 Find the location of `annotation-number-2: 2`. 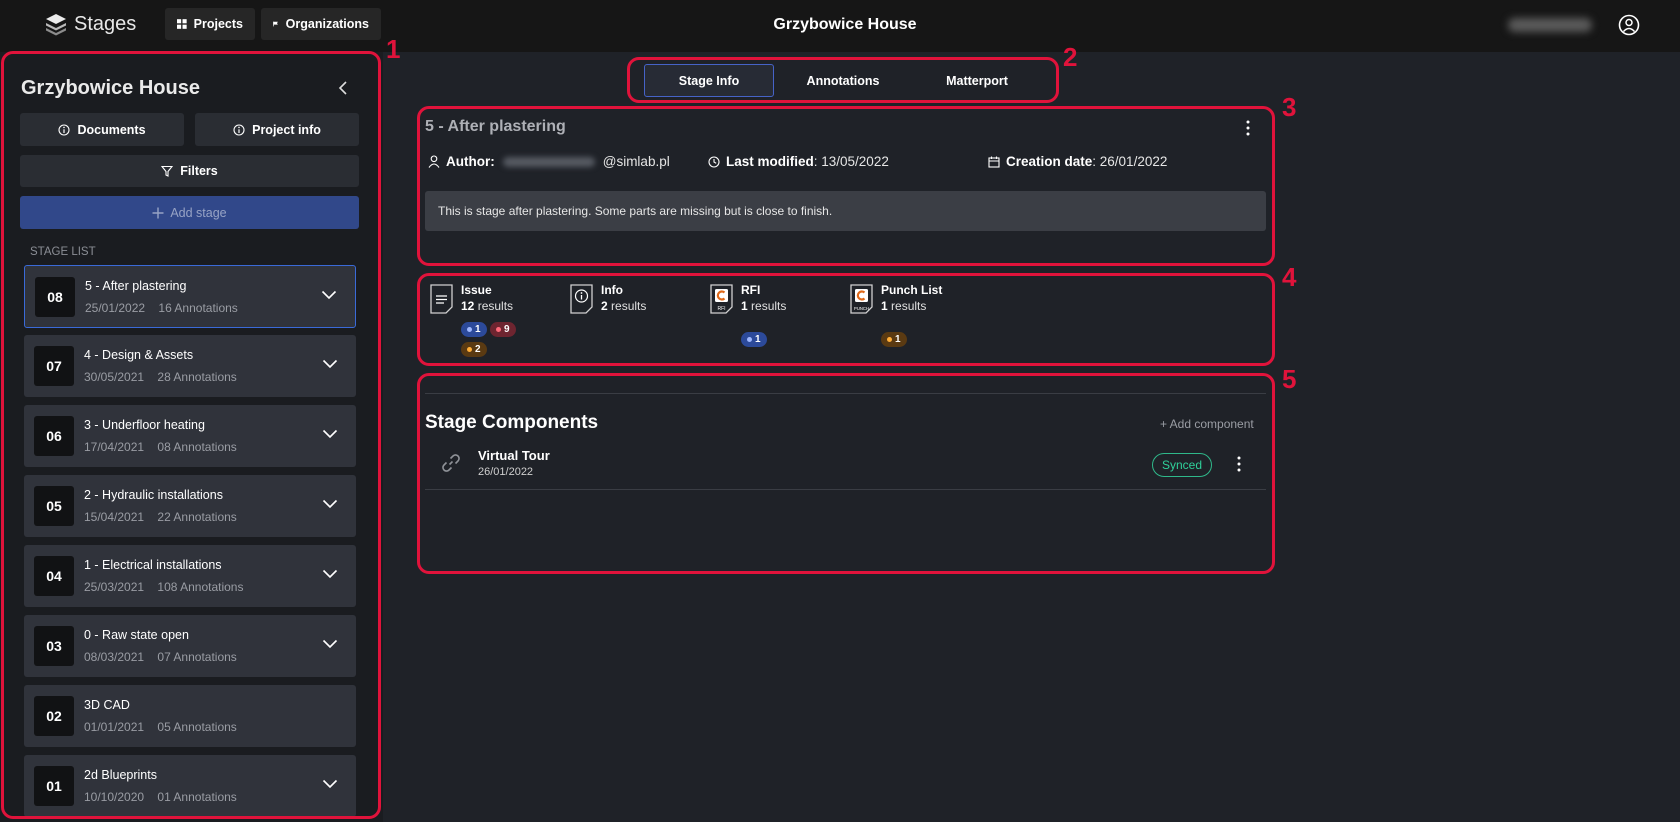

annotation-number-2: 2 is located at coordinates (1070, 57).